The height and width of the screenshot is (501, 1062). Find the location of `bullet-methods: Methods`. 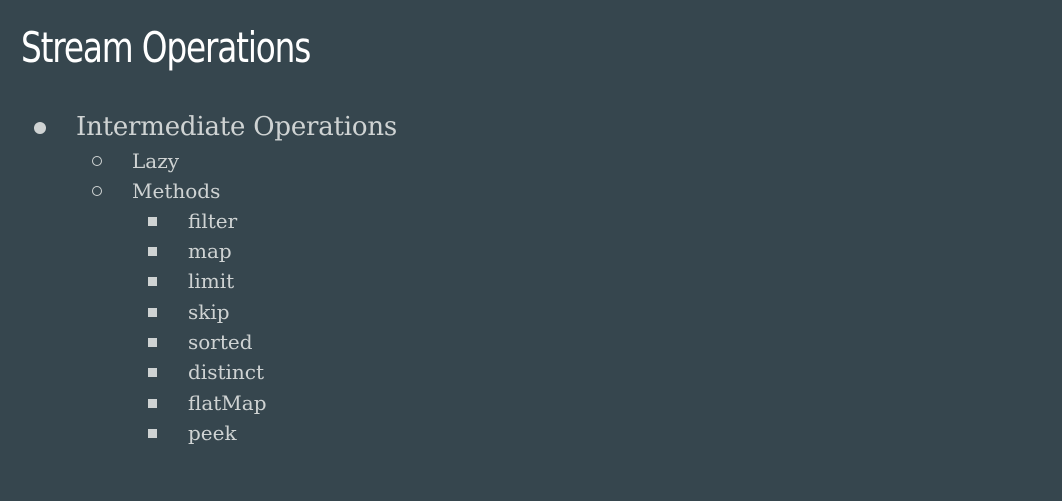

bullet-methods: Methods is located at coordinates (176, 191).